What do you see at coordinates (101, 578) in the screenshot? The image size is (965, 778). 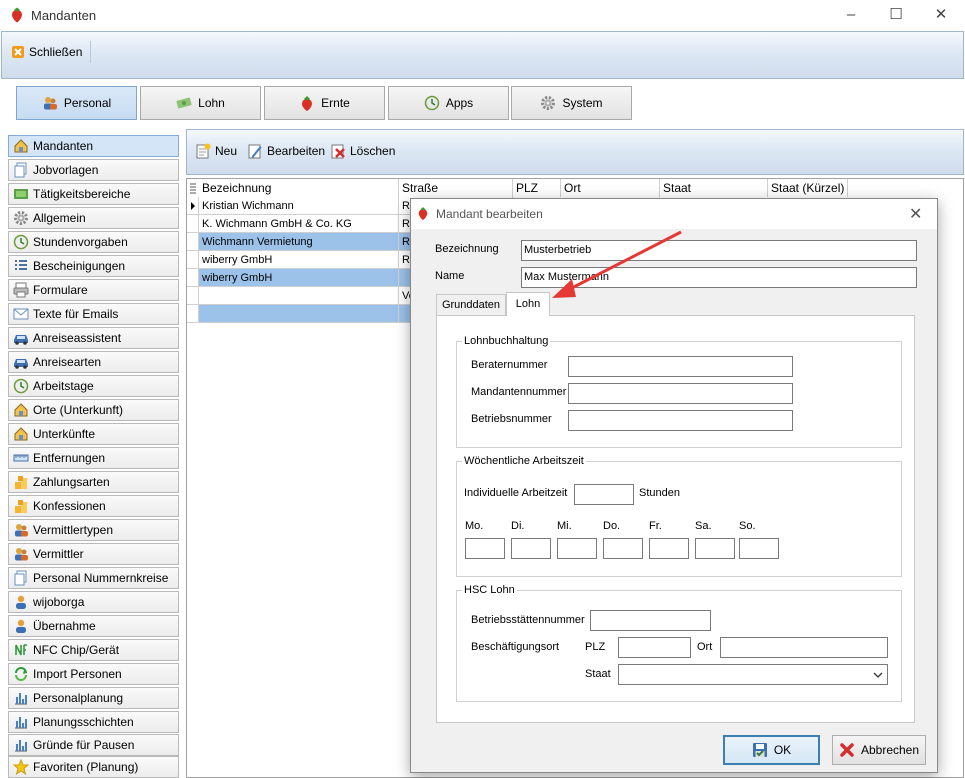 I see `sidebar-item-label: Personal Nummernkreise` at bounding box center [101, 578].